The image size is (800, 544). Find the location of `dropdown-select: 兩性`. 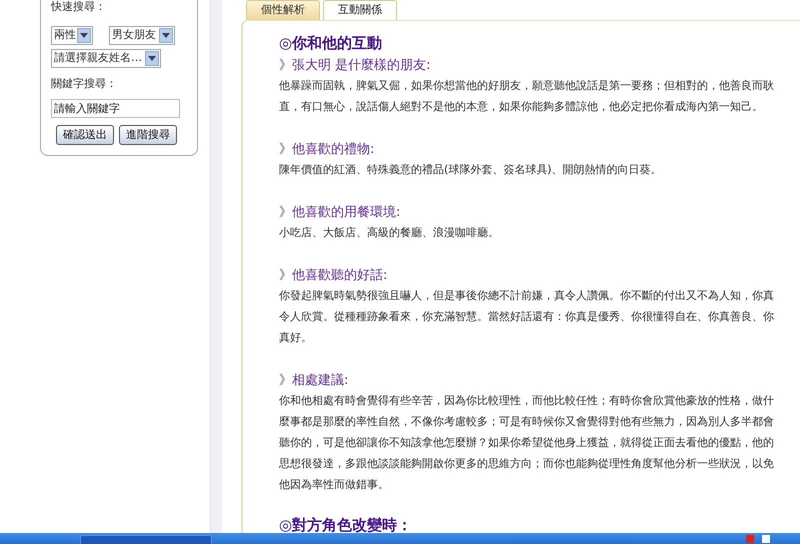

dropdown-select: 兩性 is located at coordinates (72, 35).